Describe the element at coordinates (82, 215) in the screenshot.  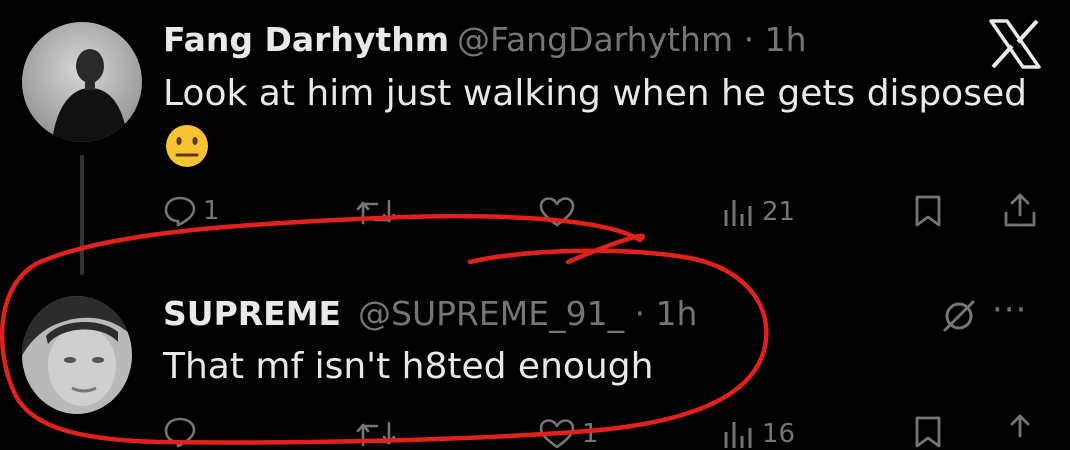
I see `thread-connector-line` at that location.